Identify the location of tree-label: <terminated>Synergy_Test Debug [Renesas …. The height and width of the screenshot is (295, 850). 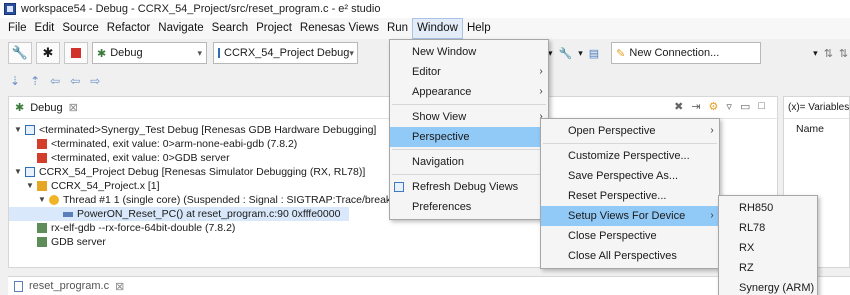
(208, 130).